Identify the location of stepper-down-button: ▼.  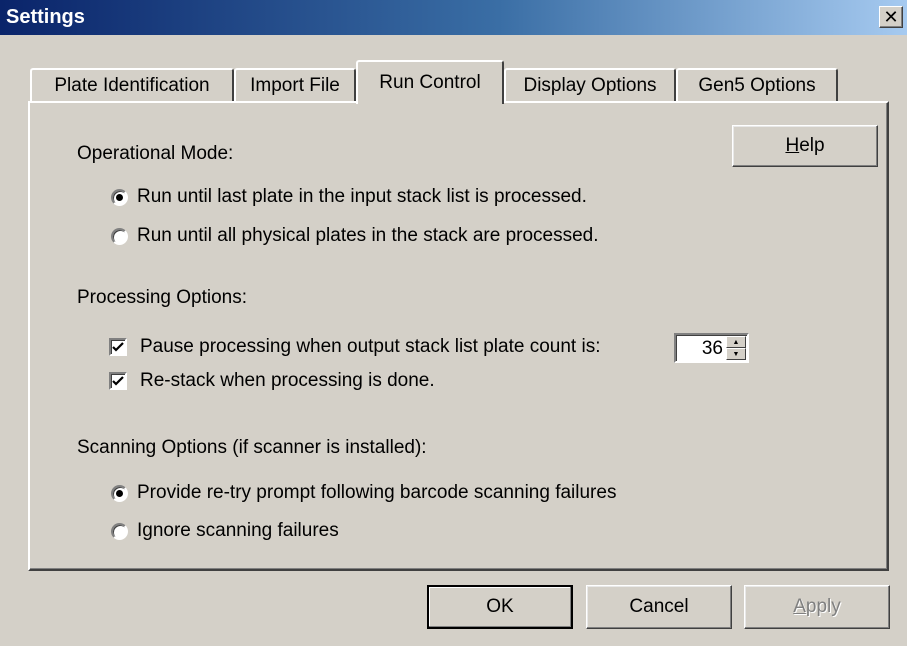
(736, 354).